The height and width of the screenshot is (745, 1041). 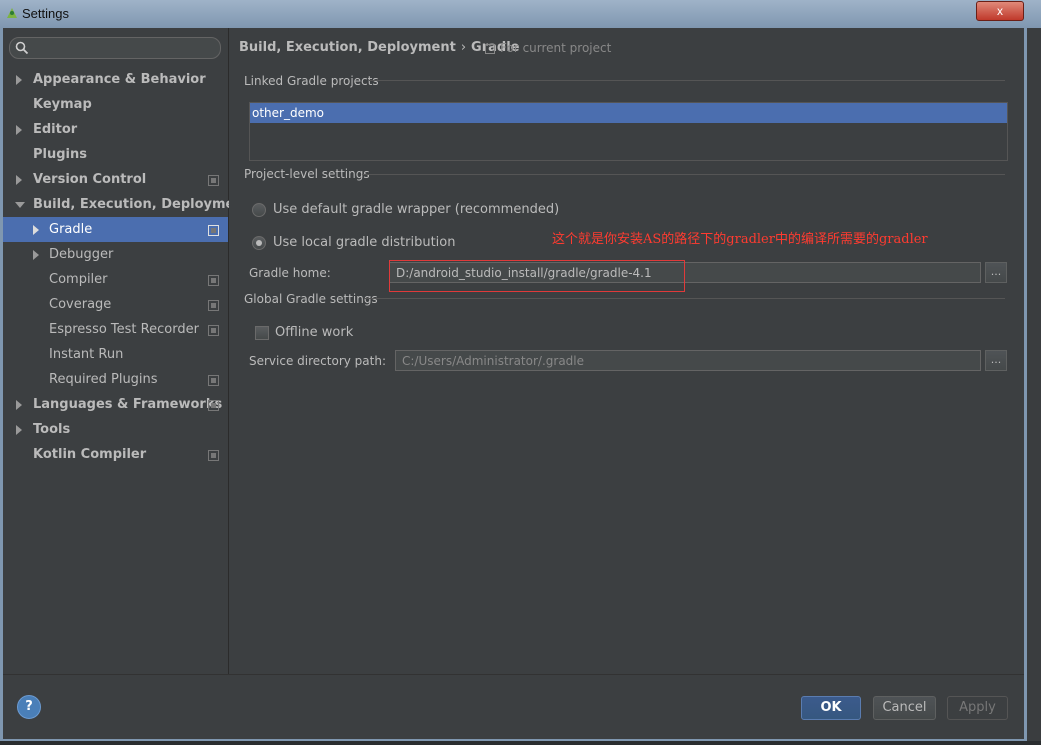 What do you see at coordinates (831, 708) in the screenshot?
I see `ok-button: OK` at bounding box center [831, 708].